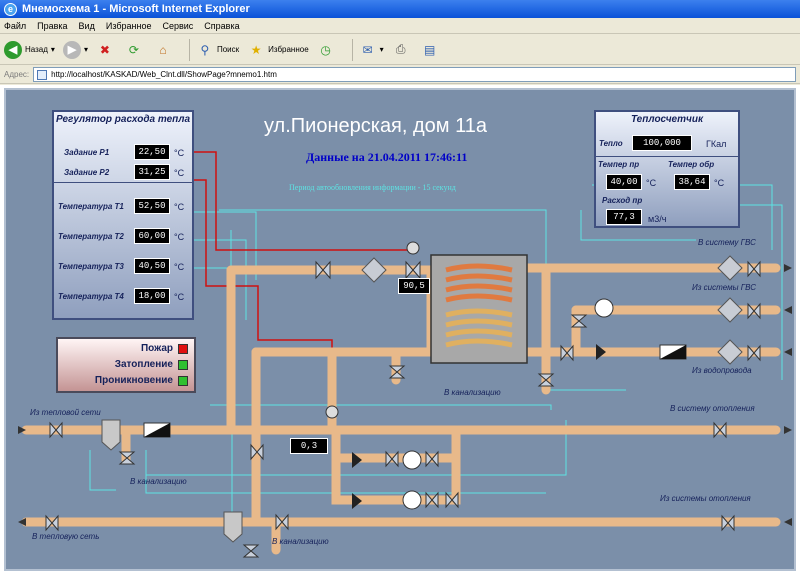  What do you see at coordinates (91, 296) in the screenshot?
I see `temp-t4-label: Температура Т4` at bounding box center [91, 296].